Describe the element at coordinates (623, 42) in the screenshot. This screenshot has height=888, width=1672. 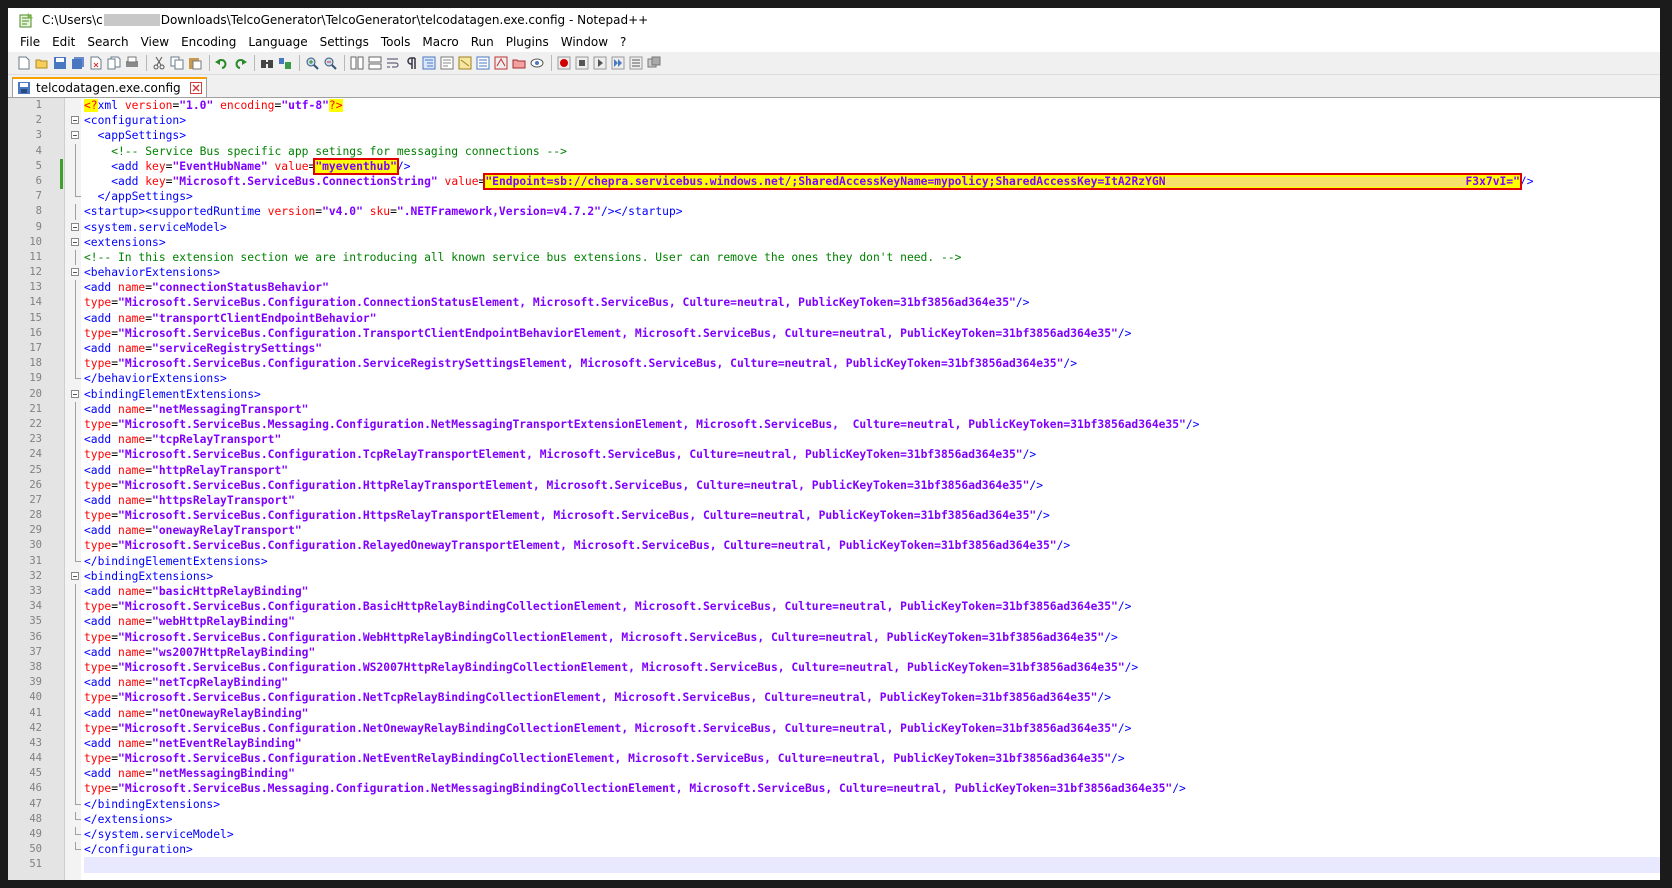
I see `menu-help: ?` at that location.